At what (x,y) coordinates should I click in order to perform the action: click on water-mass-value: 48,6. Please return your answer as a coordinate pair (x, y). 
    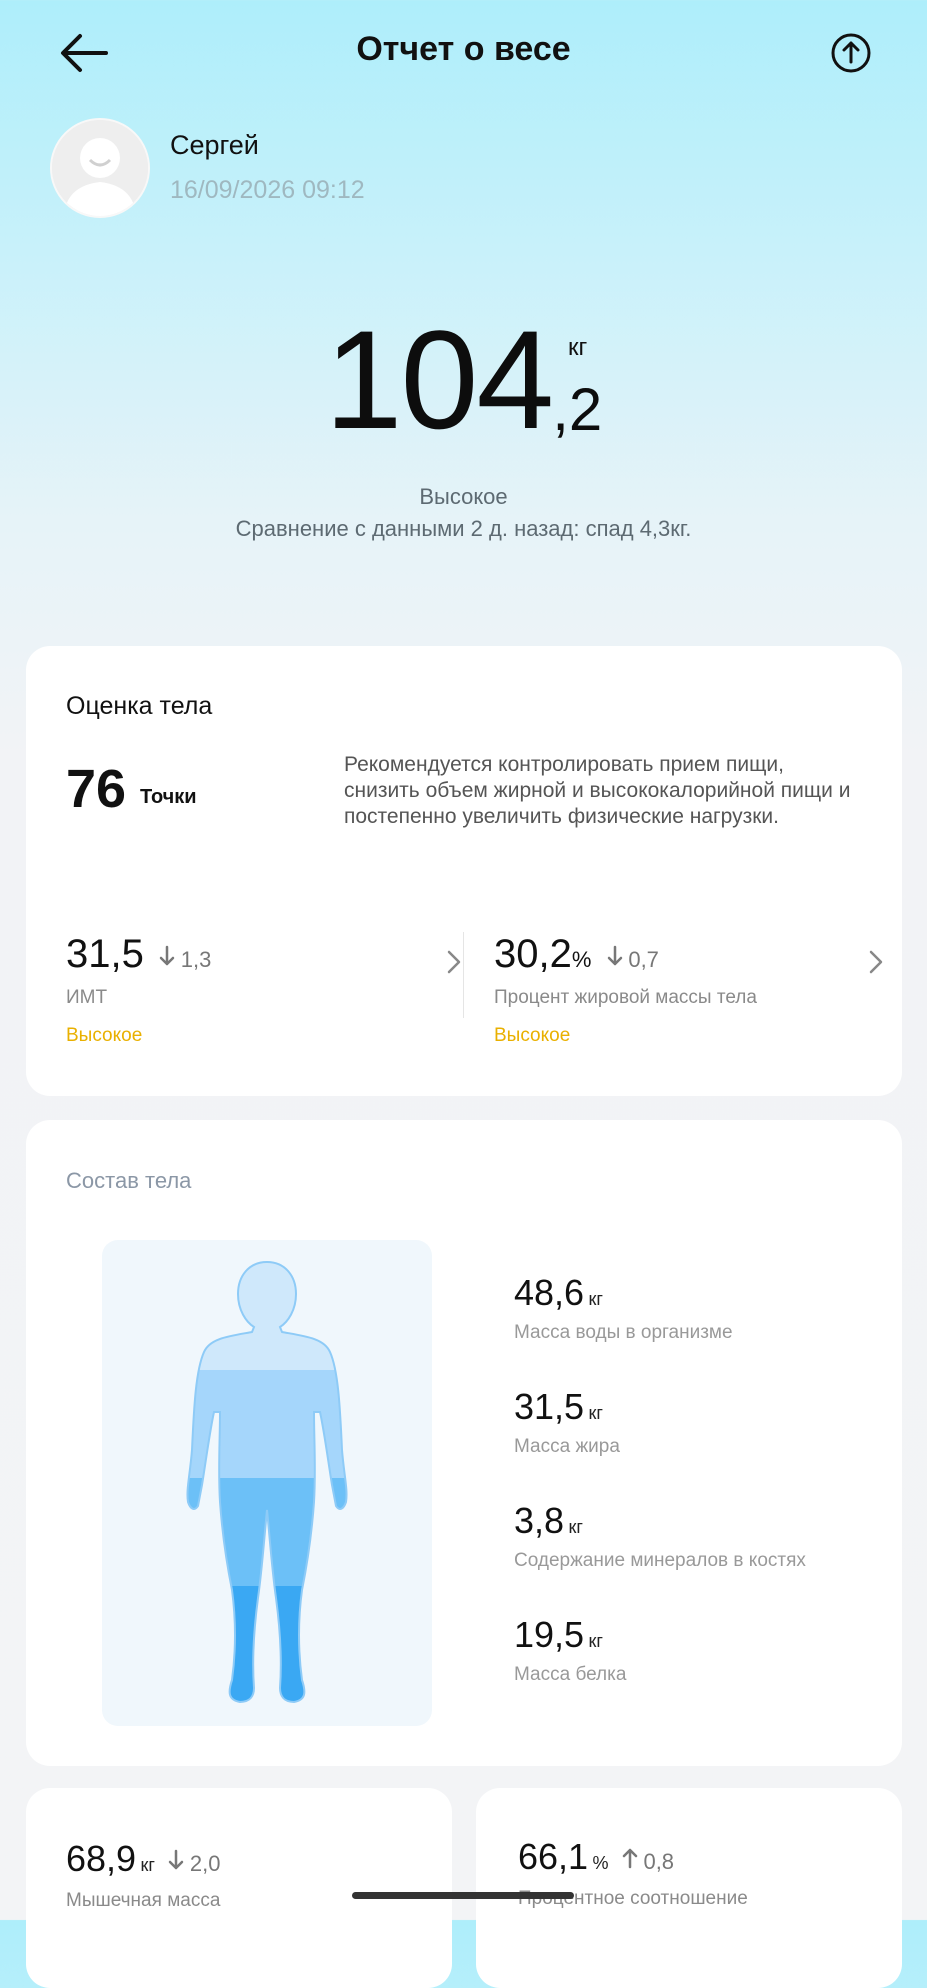
    Looking at the image, I should click on (549, 1292).